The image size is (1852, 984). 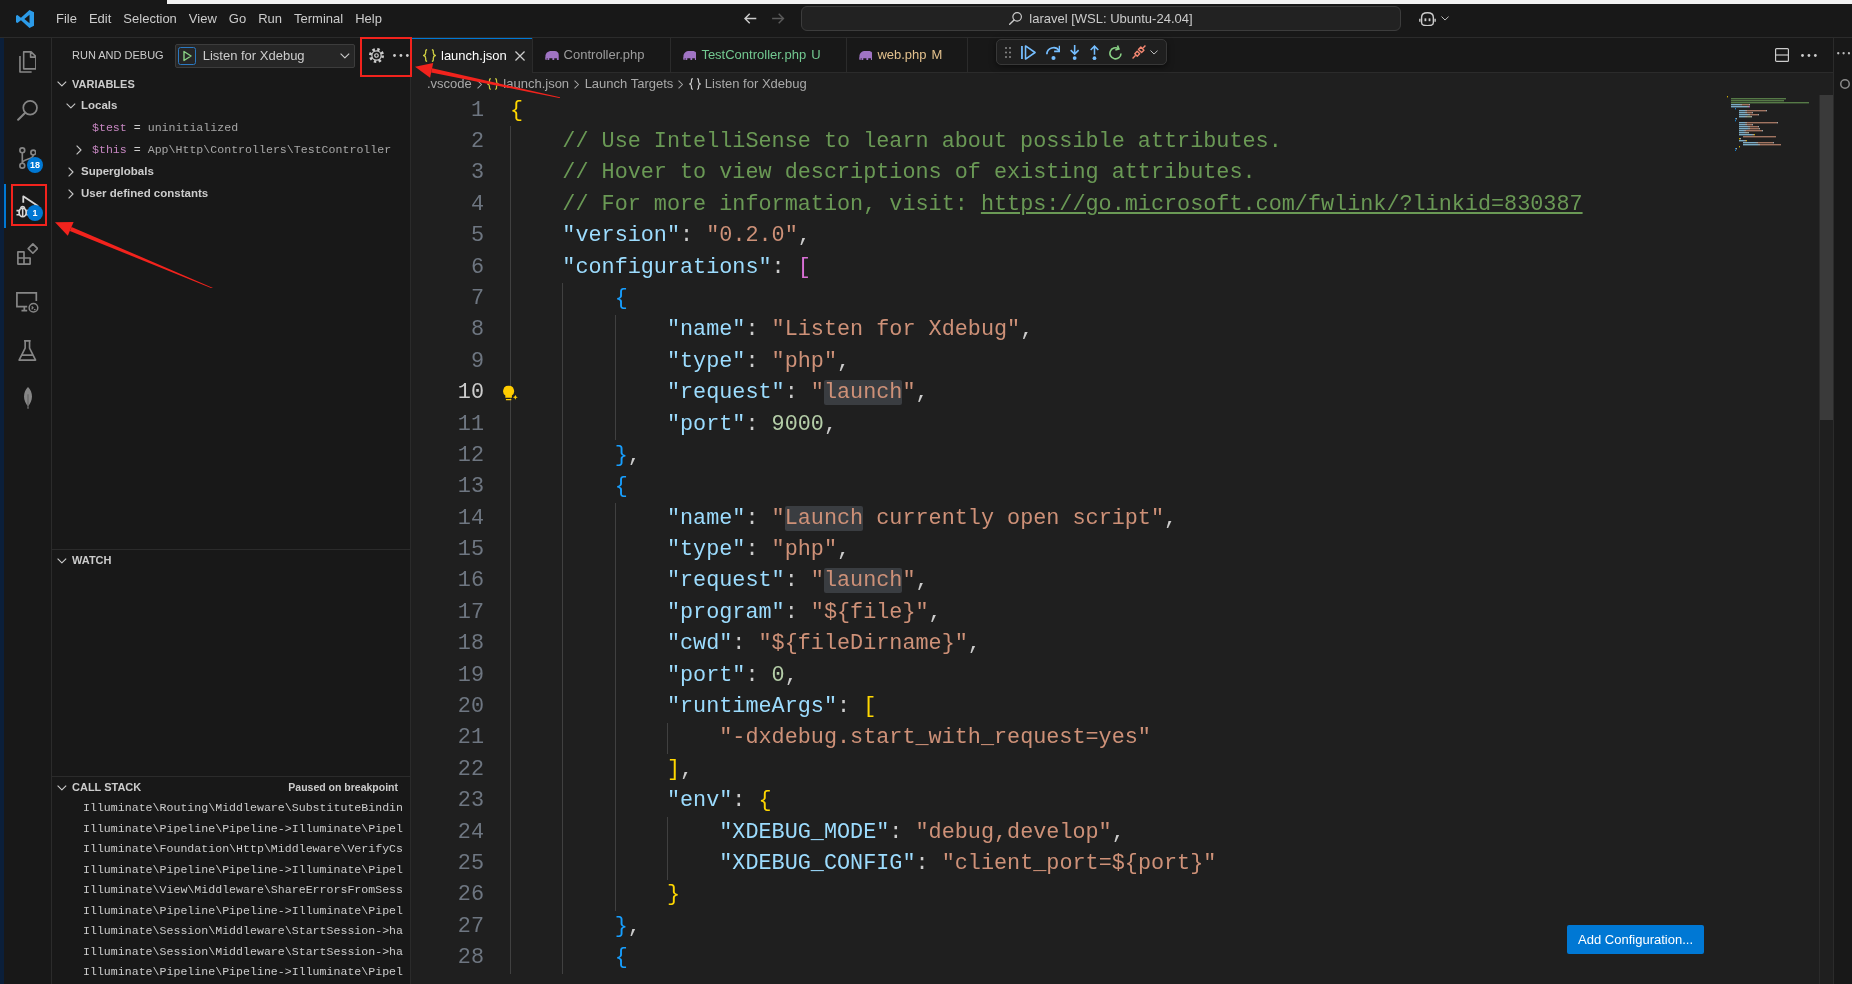 I want to click on braces-icon, so click(x=694, y=84).